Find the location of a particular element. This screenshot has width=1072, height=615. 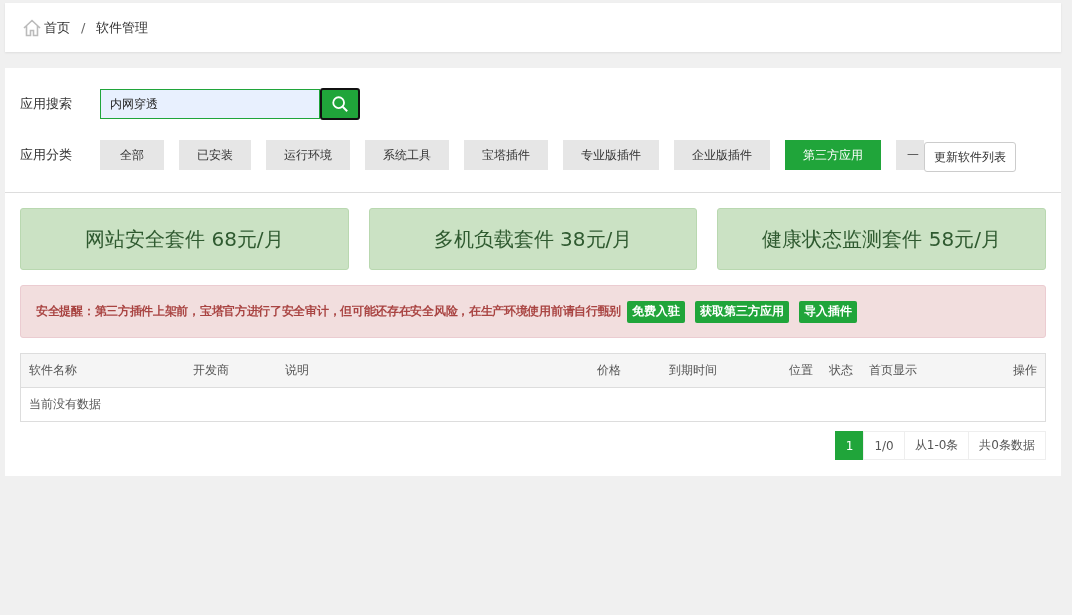

promo-card: 健康状态监测套件 58元/月 is located at coordinates (881, 239).